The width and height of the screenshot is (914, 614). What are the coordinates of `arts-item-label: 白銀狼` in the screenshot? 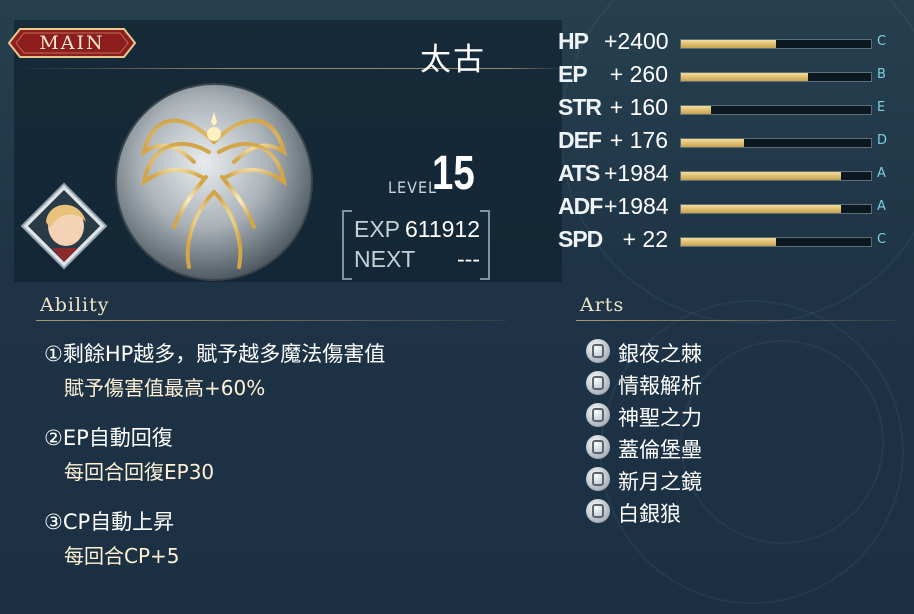 It's located at (649, 514).